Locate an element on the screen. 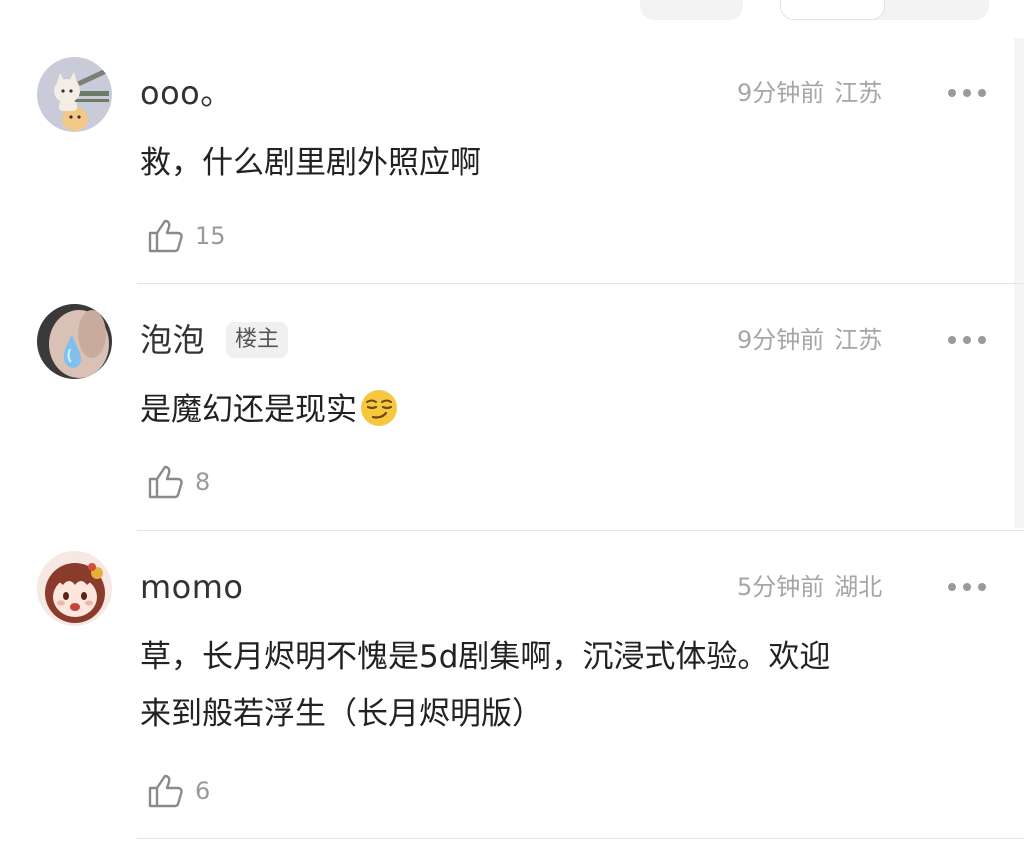 Image resolution: width=1024 pixels, height=845 pixels. comment-text: 草，长月烬明不愧是5d剧集啊，沉浸式体验。欢迎 来到般若浮生（长月烬明版） is located at coordinates (560, 686).